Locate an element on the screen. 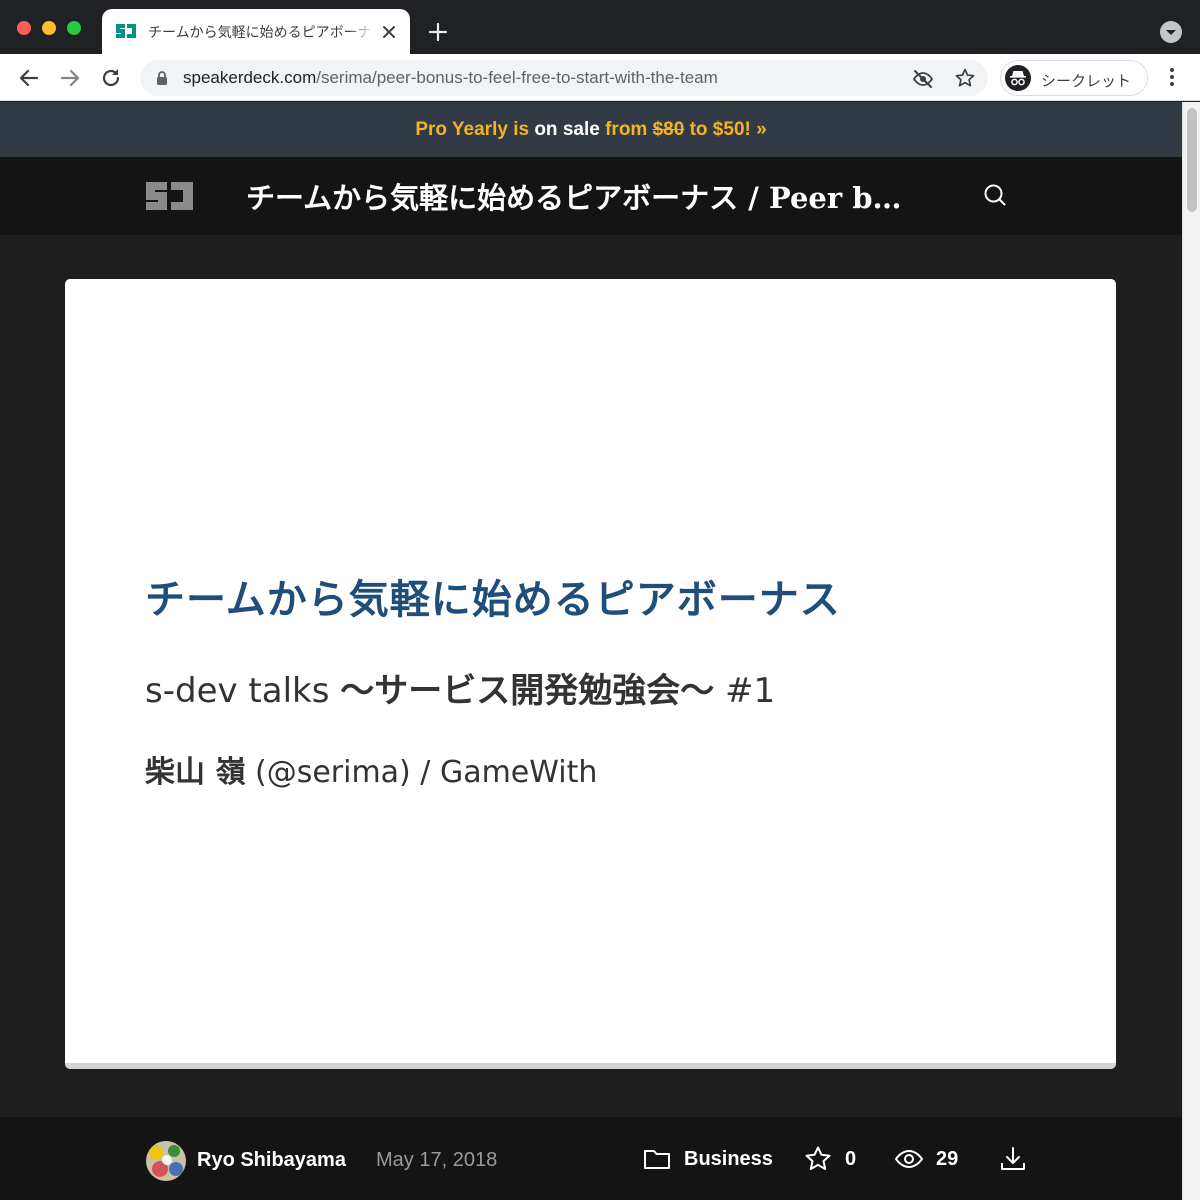  promo-text-2: on sale is located at coordinates (567, 129).